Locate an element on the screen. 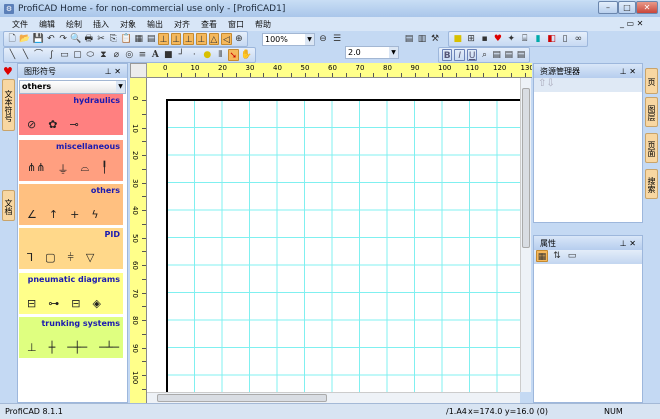 The height and width of the screenshot is (419, 660). mdi-controls: _ ▭ ✕ is located at coordinates (631, 23).